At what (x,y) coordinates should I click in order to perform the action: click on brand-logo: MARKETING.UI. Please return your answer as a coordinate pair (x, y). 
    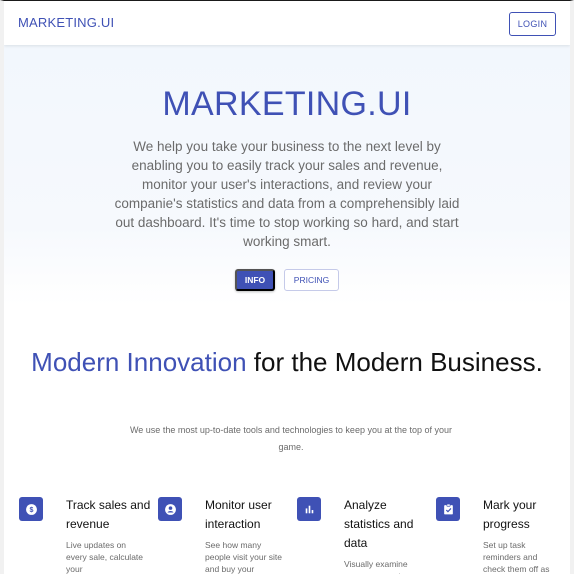
    Looking at the image, I should click on (66, 22).